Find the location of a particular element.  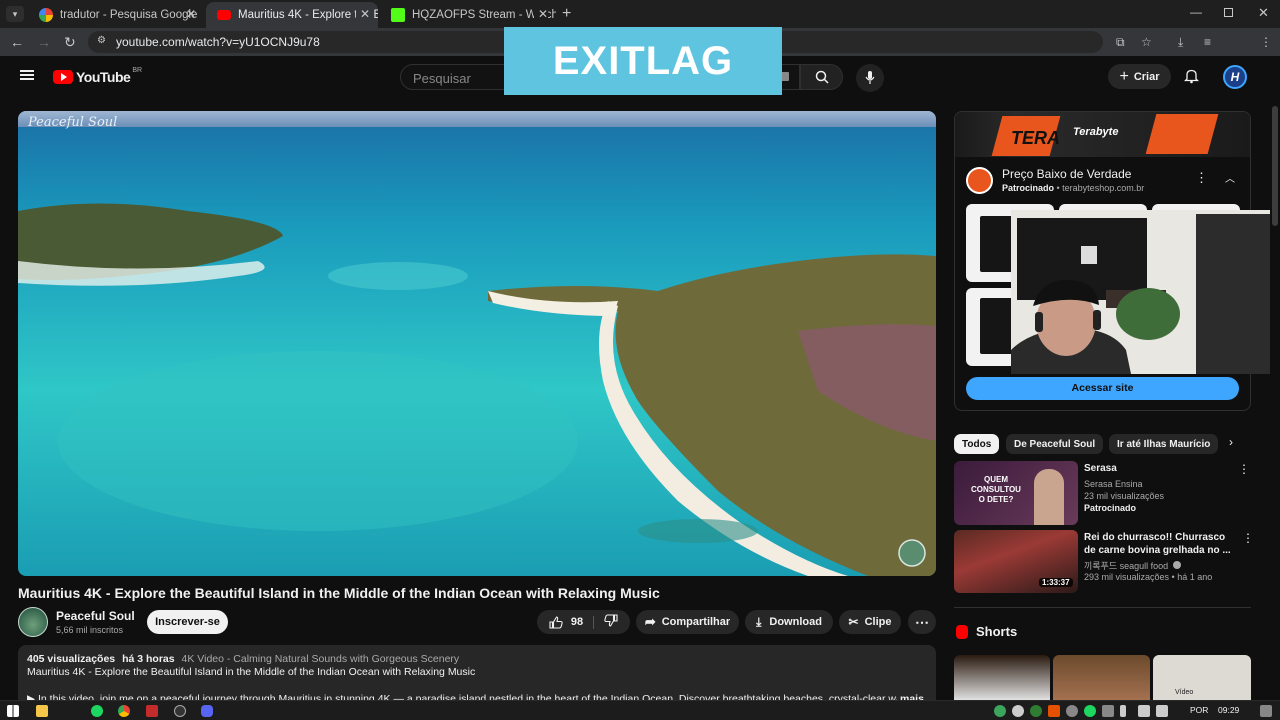

subscriber-count: 5,66 mil inscritos is located at coordinates (90, 630).